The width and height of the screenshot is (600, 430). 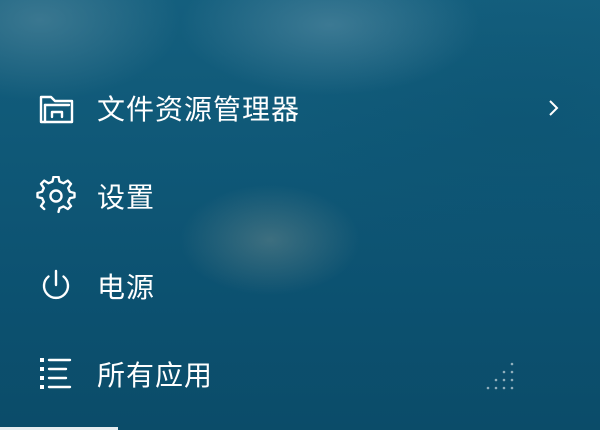 What do you see at coordinates (56, 286) in the screenshot?
I see `power-icon` at bounding box center [56, 286].